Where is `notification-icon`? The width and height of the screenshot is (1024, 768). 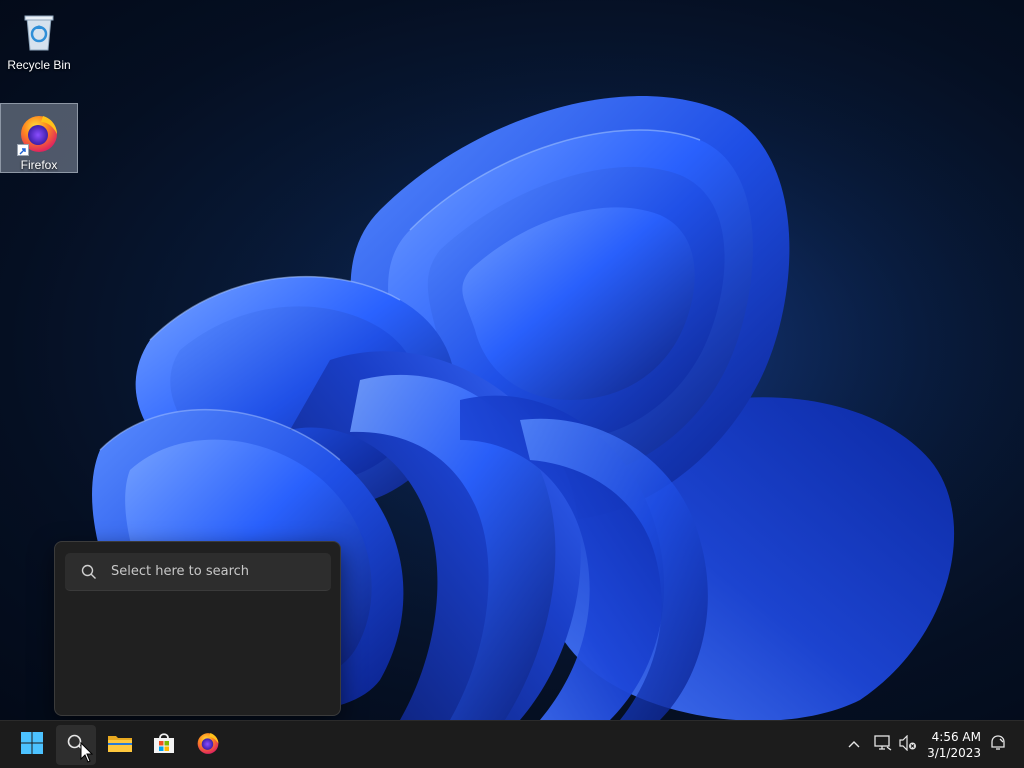
notification-icon is located at coordinates (998, 745).